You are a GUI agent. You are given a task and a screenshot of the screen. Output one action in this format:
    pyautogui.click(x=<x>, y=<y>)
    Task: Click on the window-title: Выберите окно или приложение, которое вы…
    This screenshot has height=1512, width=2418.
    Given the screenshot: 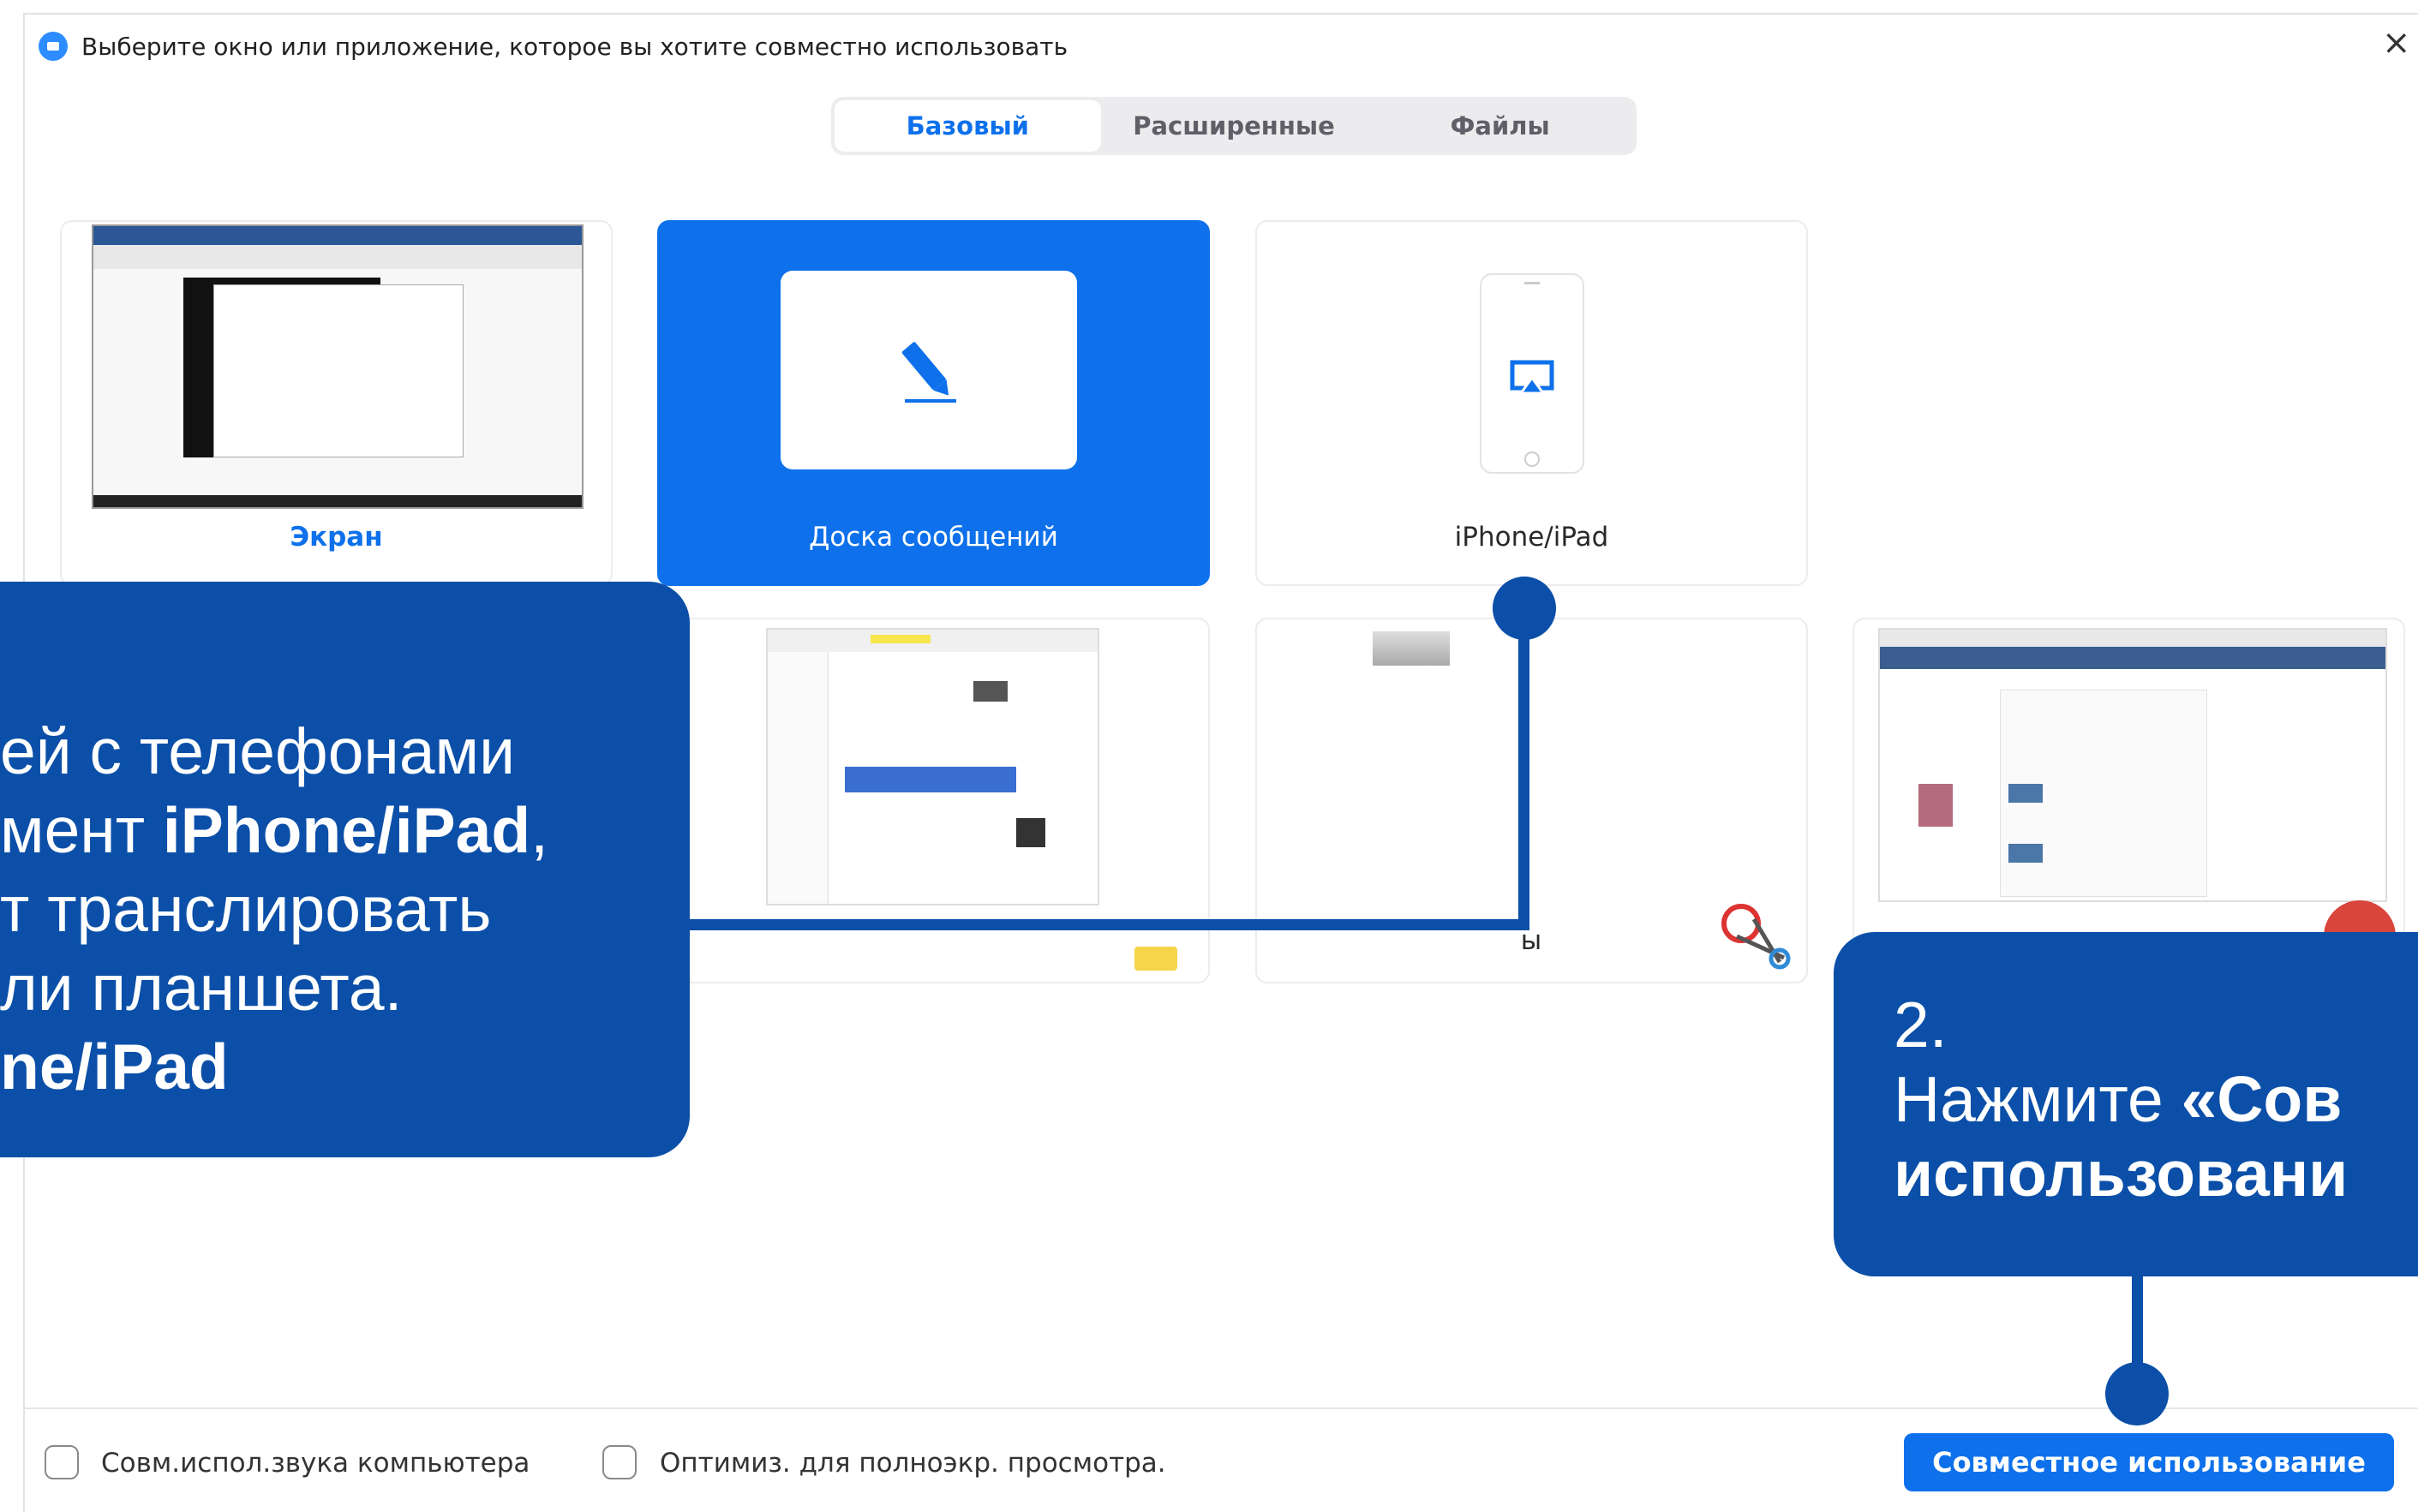 What is the action you would take?
    pyautogui.click(x=575, y=46)
    